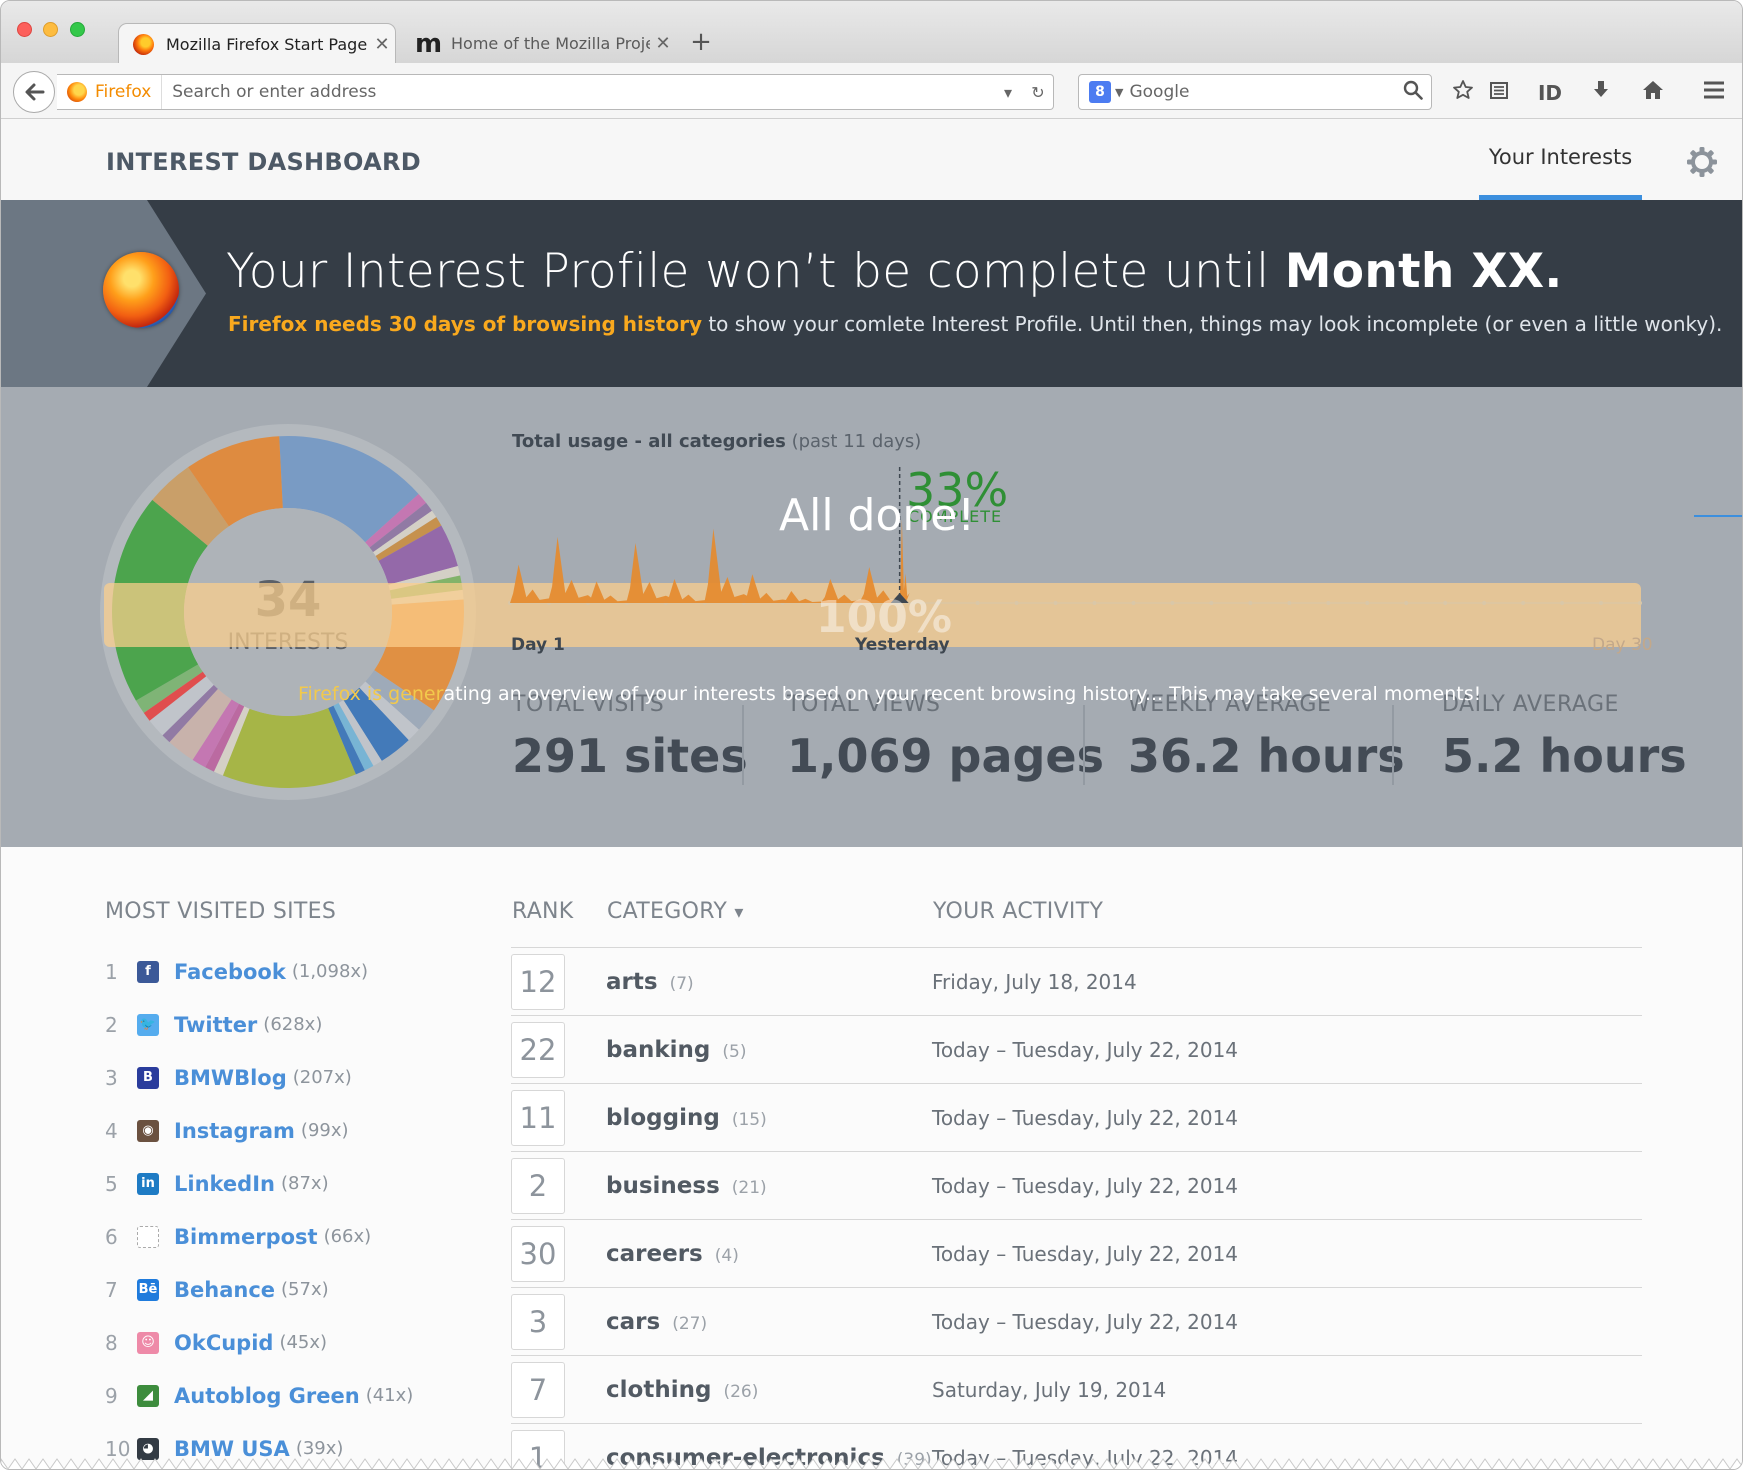 The width and height of the screenshot is (1743, 1470). What do you see at coordinates (148, 1130) in the screenshot?
I see `instagram-icon: ◉` at bounding box center [148, 1130].